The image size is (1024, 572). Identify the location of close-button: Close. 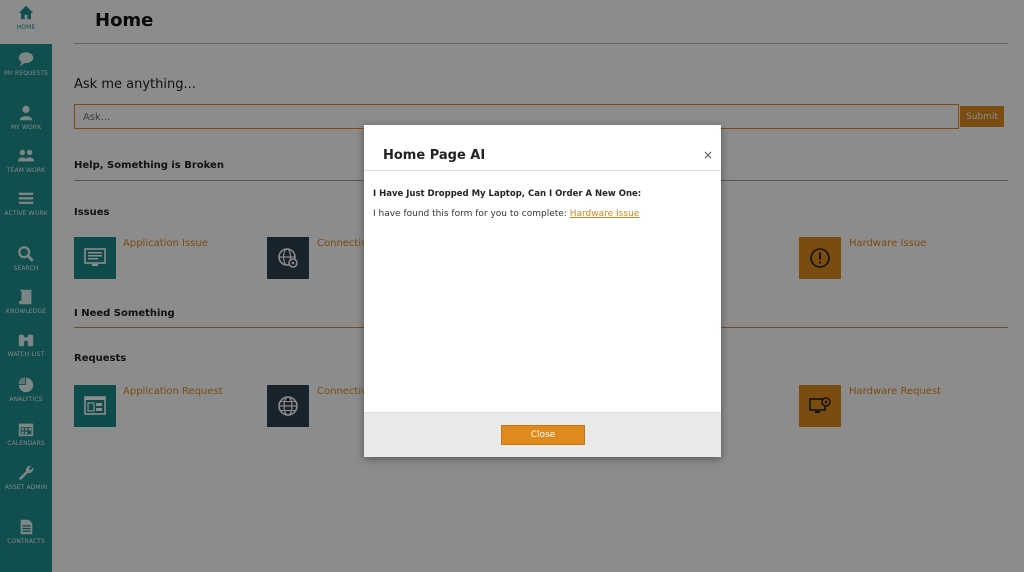
(543, 435).